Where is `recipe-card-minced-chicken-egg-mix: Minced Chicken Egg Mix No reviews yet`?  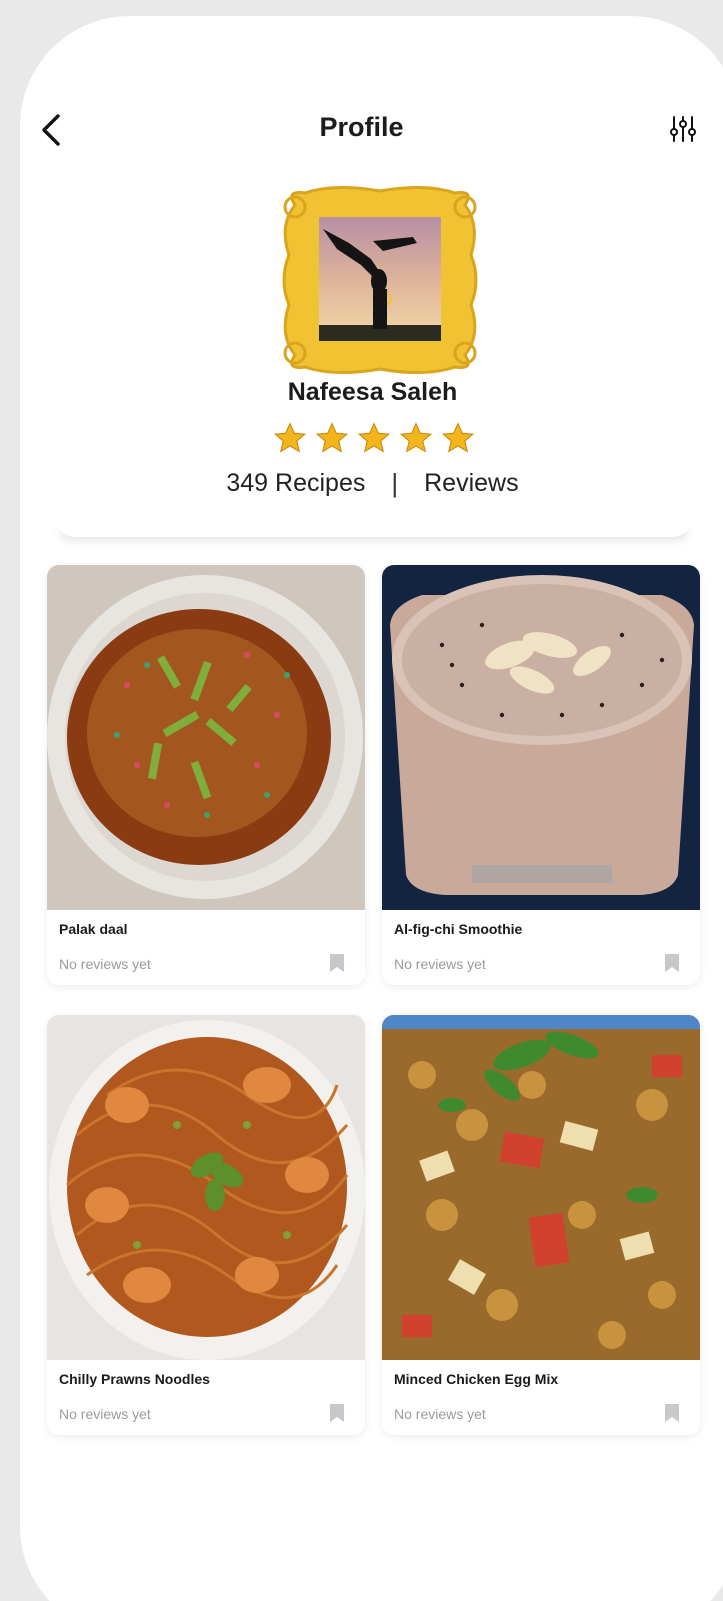 recipe-card-minced-chicken-egg-mix: Minced Chicken Egg Mix No reviews yet is located at coordinates (541, 1225).